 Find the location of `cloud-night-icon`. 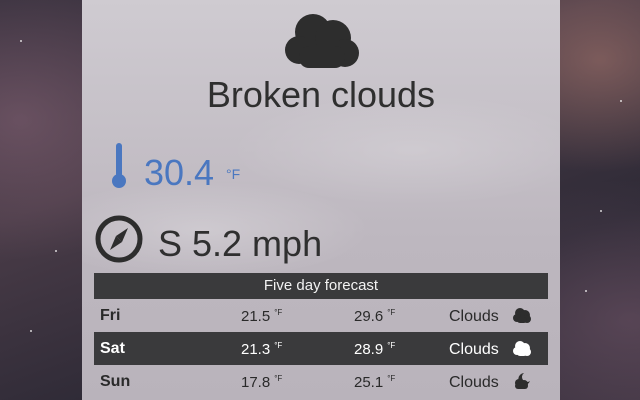

cloud-night-icon is located at coordinates (522, 381).